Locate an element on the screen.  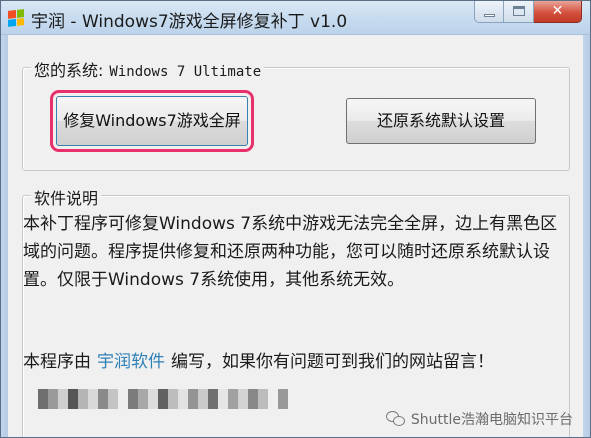
system-info: 您的系统: Windows 7 Ultimate is located at coordinates (148, 69).